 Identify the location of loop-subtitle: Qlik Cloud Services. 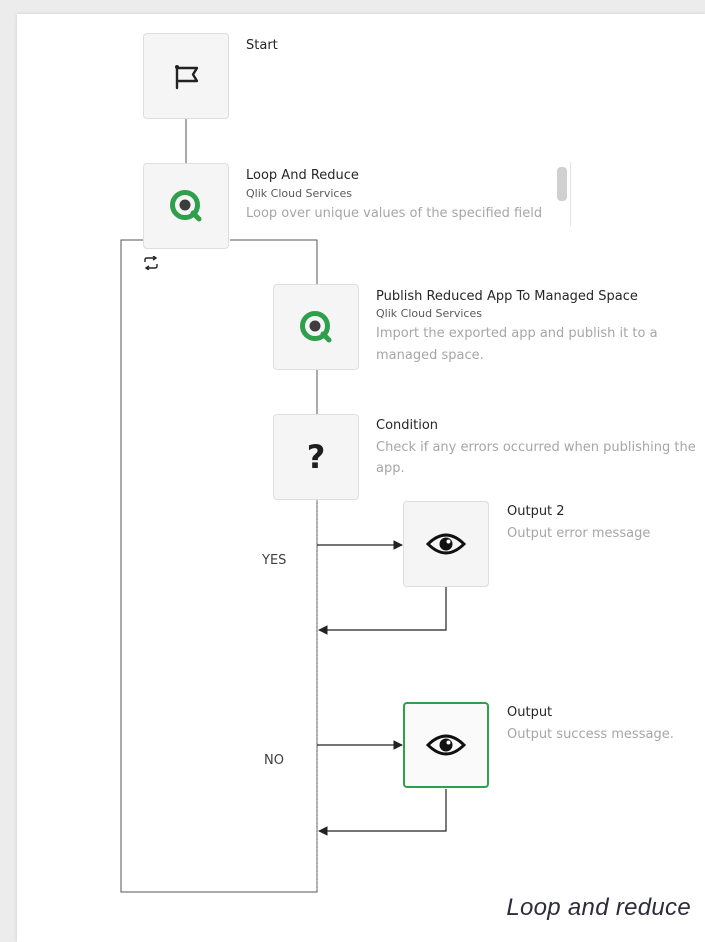
(299, 193).